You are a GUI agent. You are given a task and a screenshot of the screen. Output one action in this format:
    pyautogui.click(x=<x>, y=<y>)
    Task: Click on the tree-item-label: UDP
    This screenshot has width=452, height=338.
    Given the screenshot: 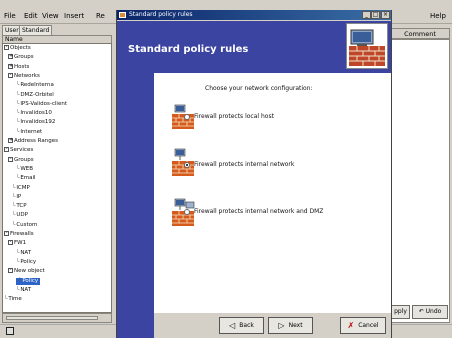 What is the action you would take?
    pyautogui.click(x=22, y=215)
    